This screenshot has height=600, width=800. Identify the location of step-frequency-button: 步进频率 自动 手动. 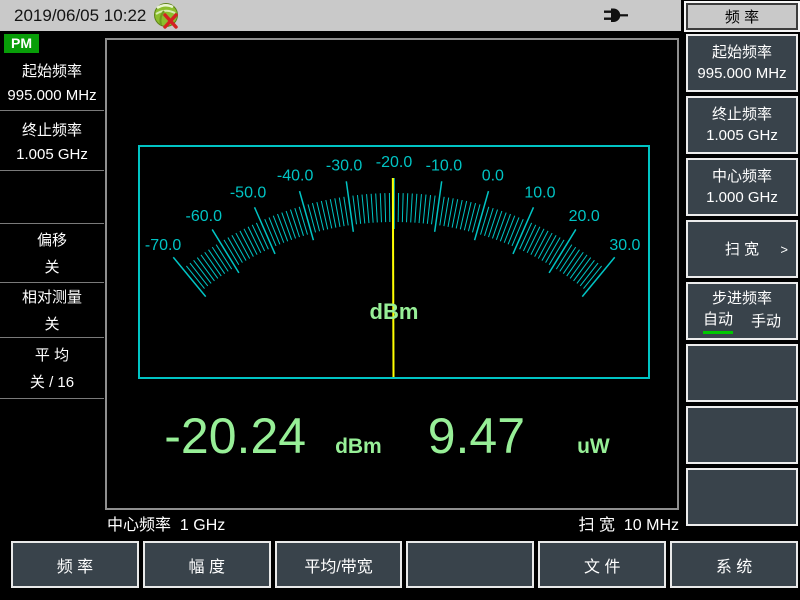
(742, 311).